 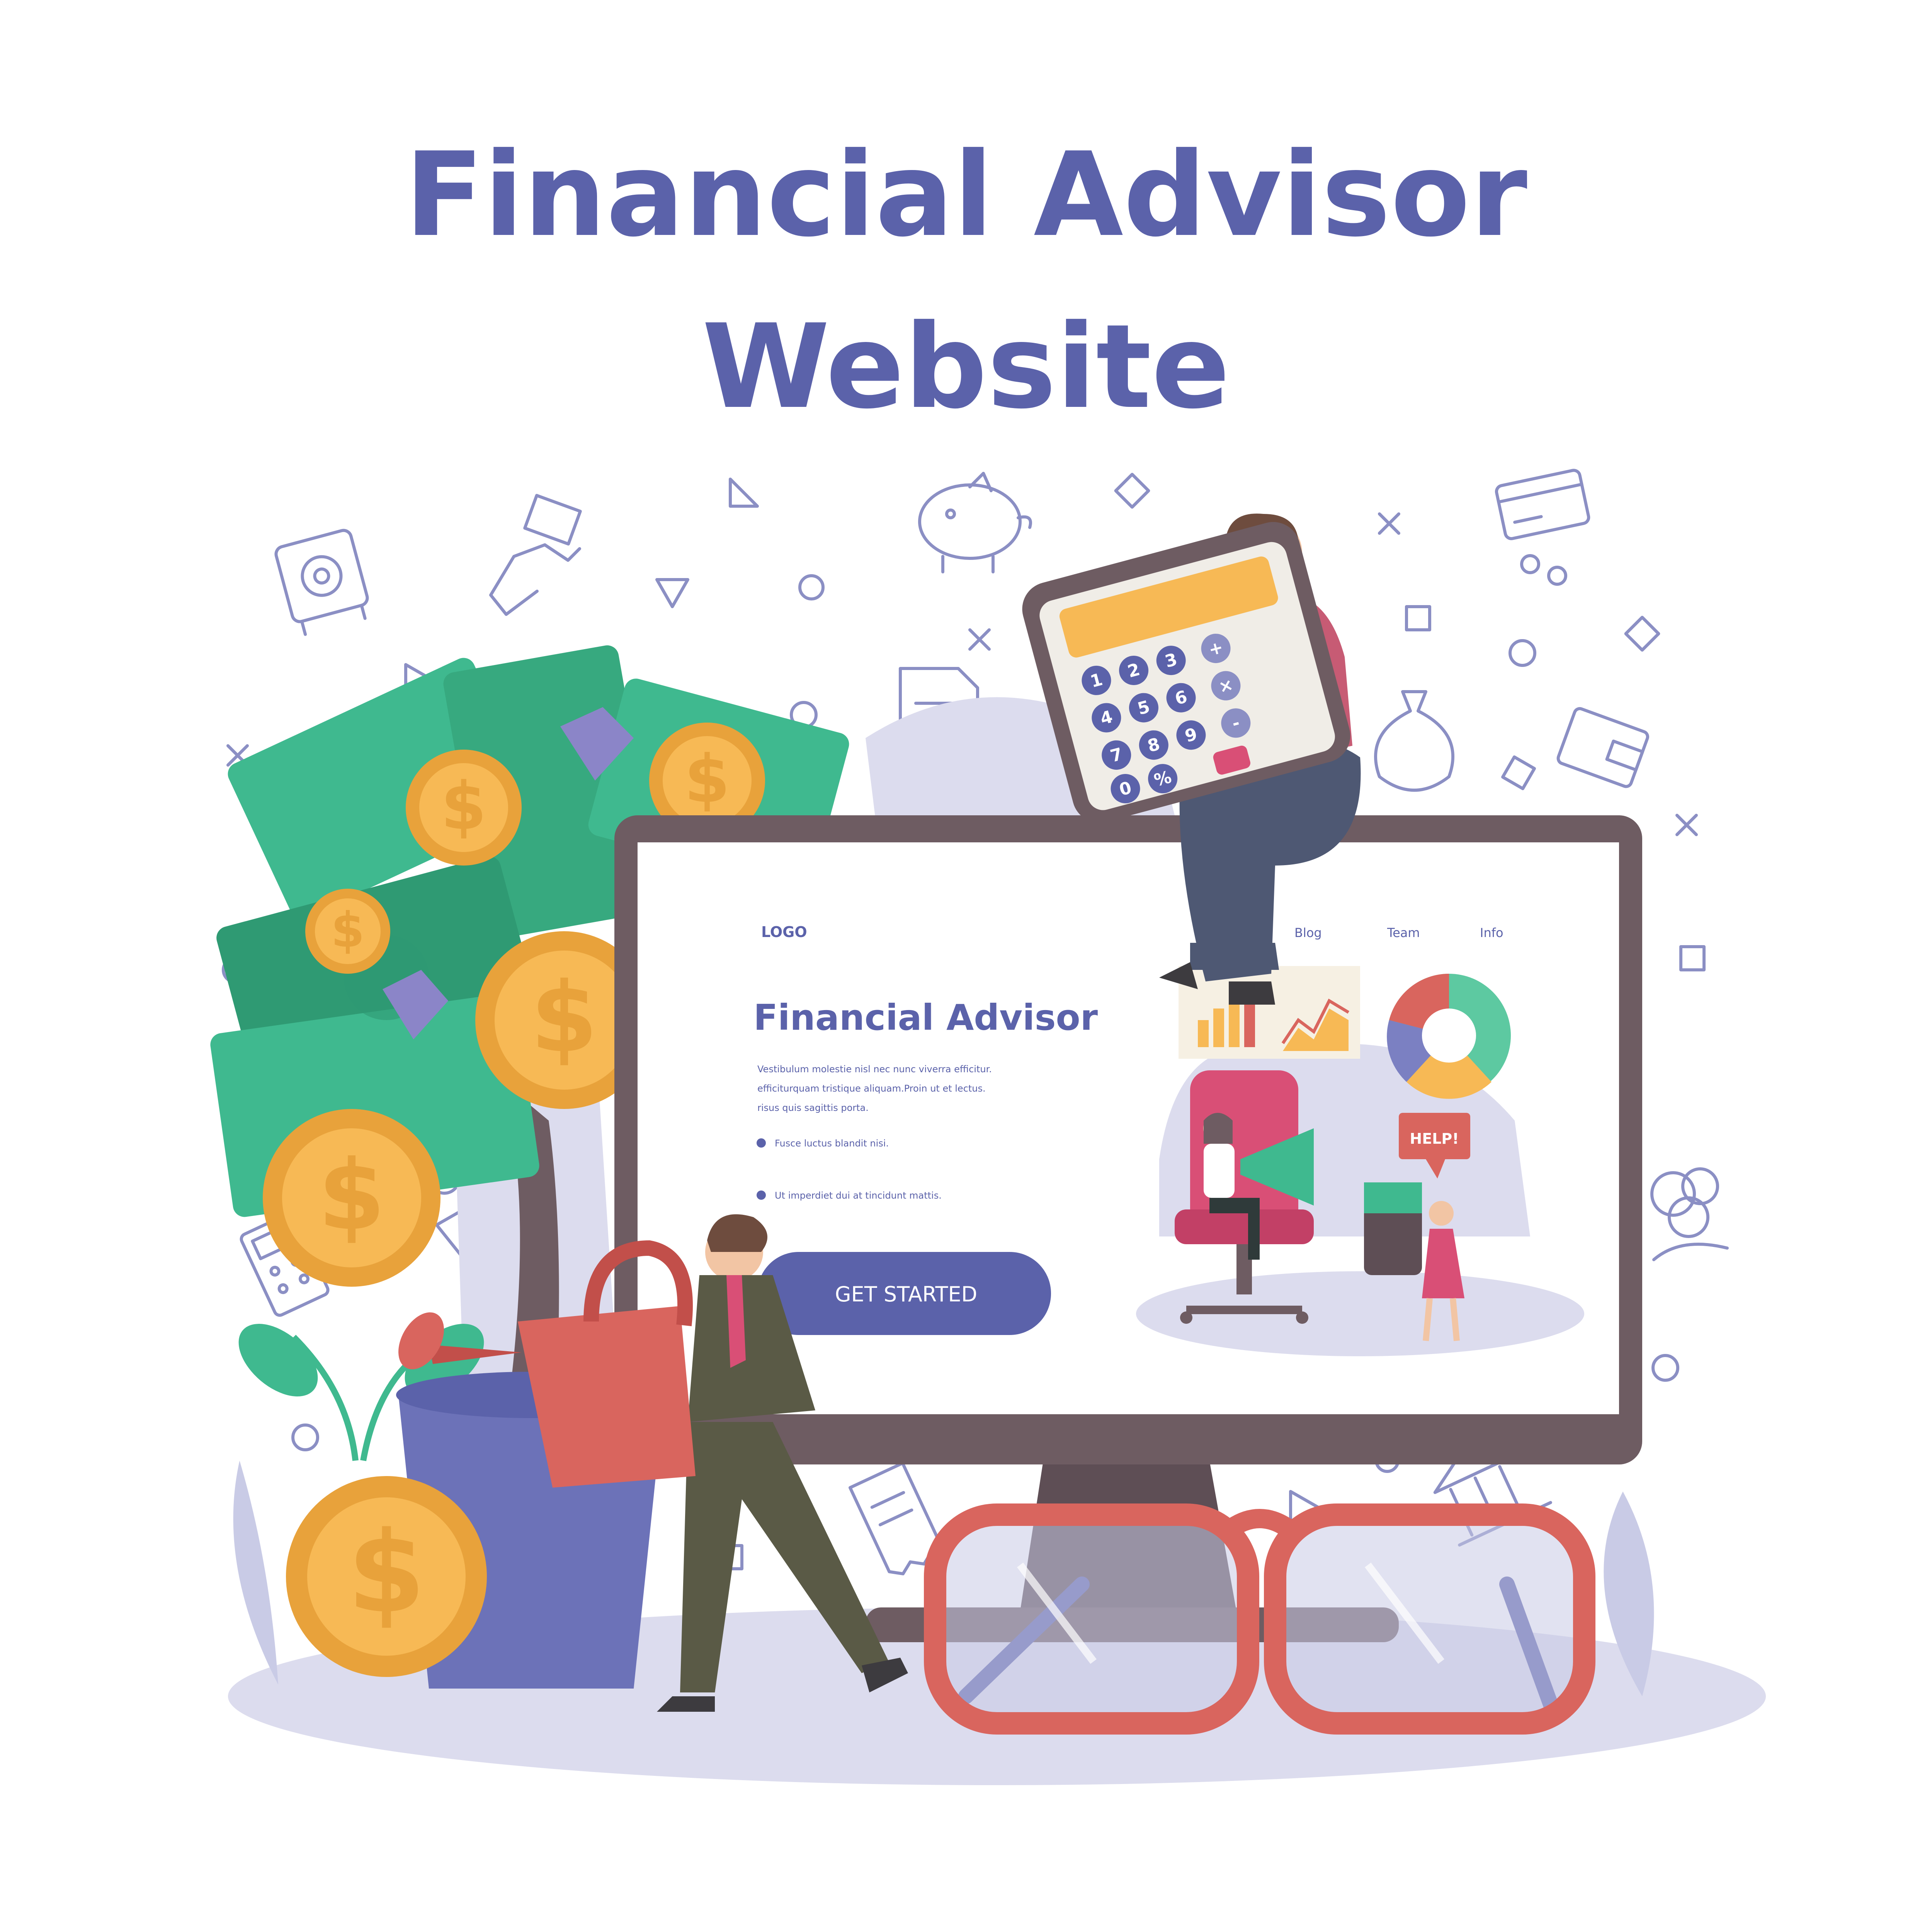 What do you see at coordinates (1689, 1214) in the screenshot?
I see `chart-icon` at bounding box center [1689, 1214].